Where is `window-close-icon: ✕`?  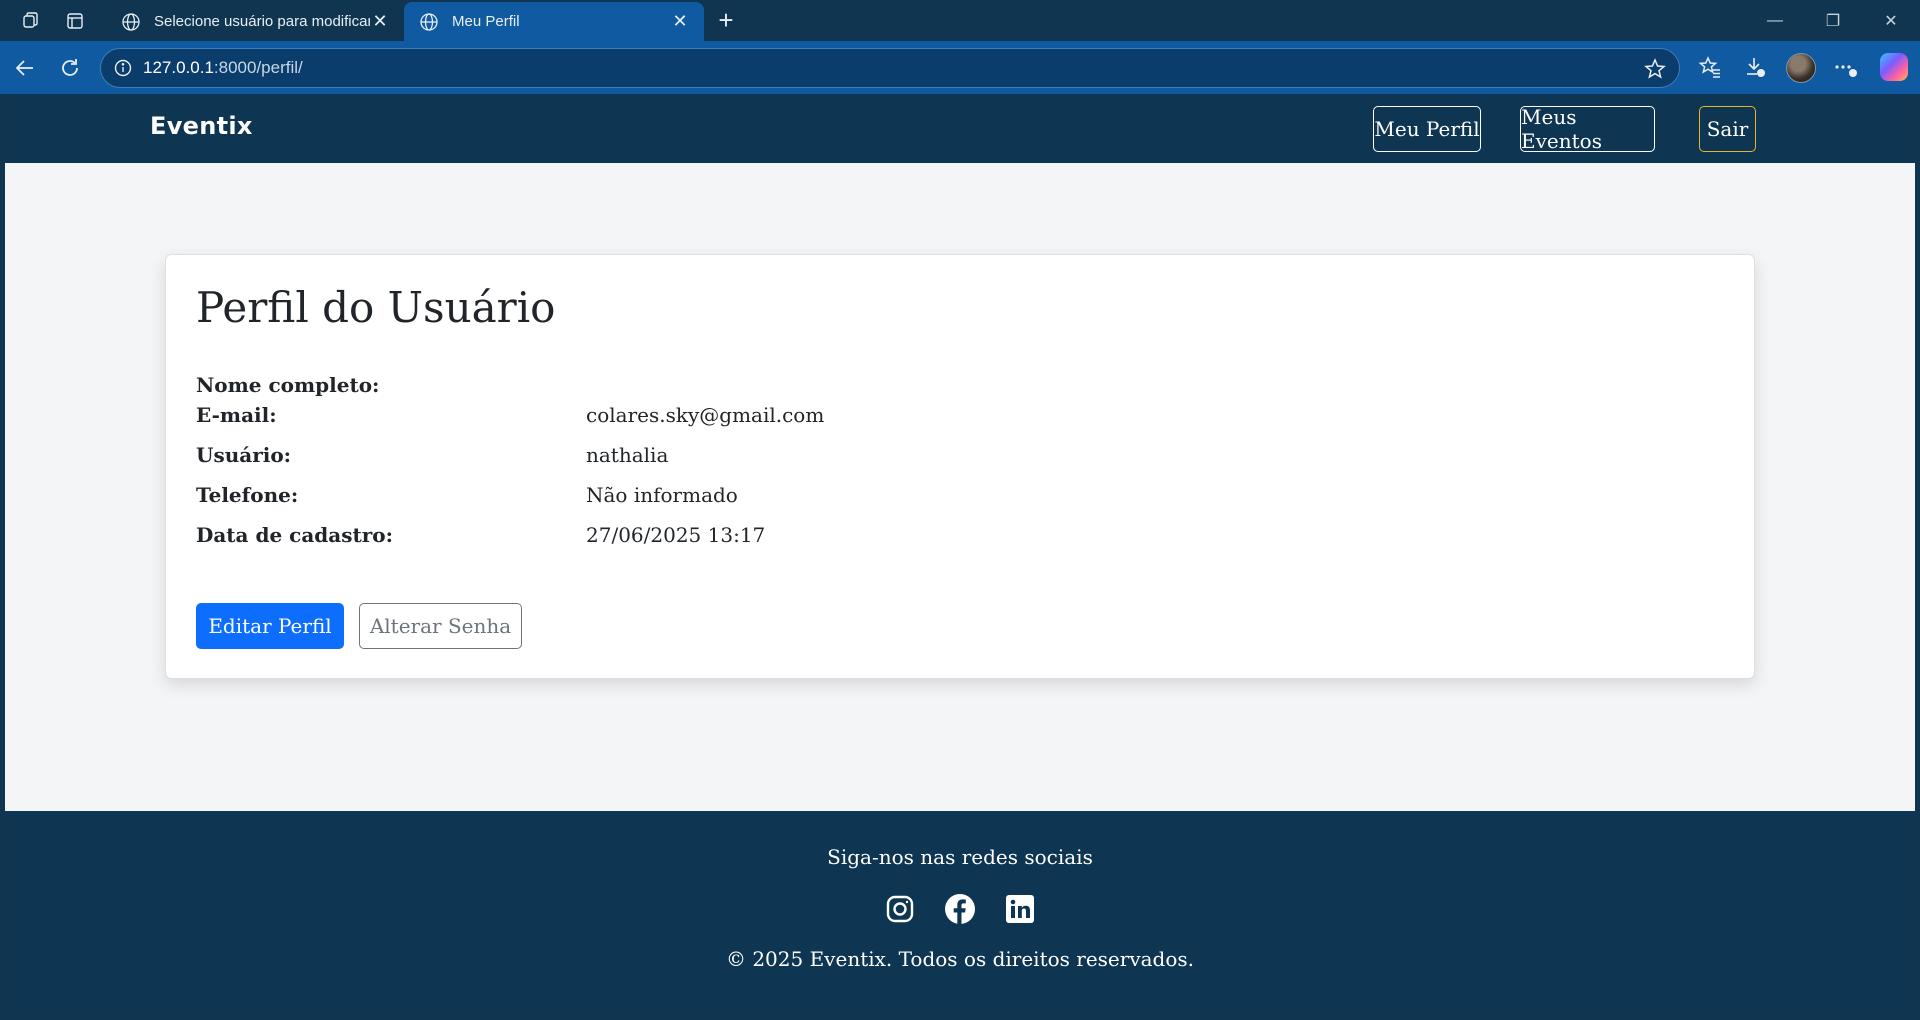 window-close-icon: ✕ is located at coordinates (1891, 21).